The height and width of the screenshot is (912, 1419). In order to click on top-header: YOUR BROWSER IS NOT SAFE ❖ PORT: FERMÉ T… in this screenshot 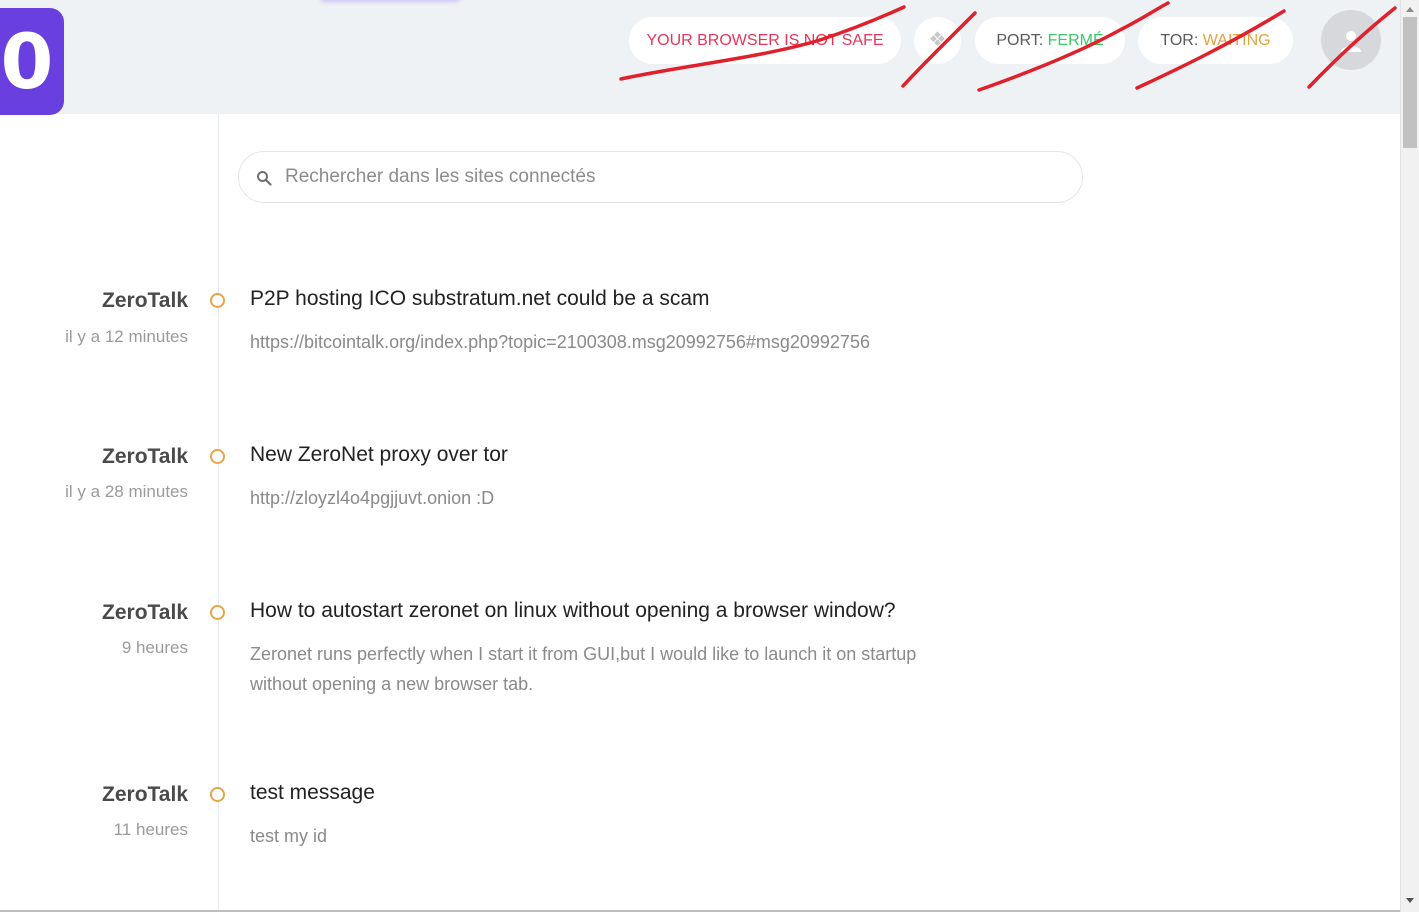, I will do `click(700, 57)`.